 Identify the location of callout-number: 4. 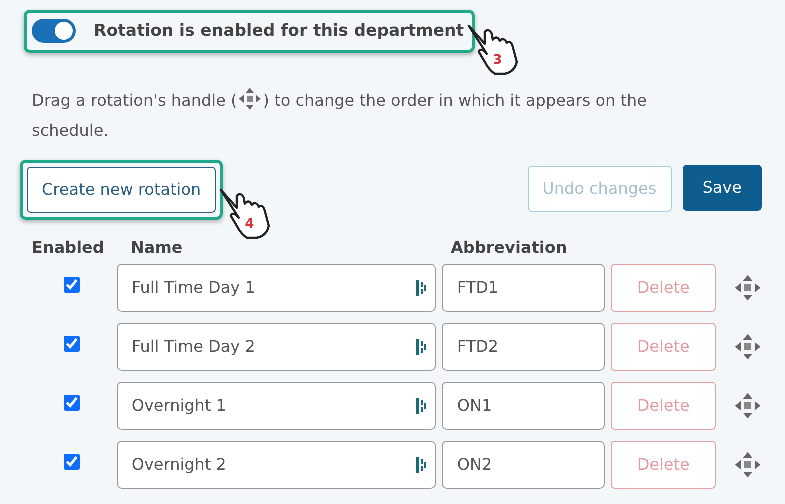
(249, 225).